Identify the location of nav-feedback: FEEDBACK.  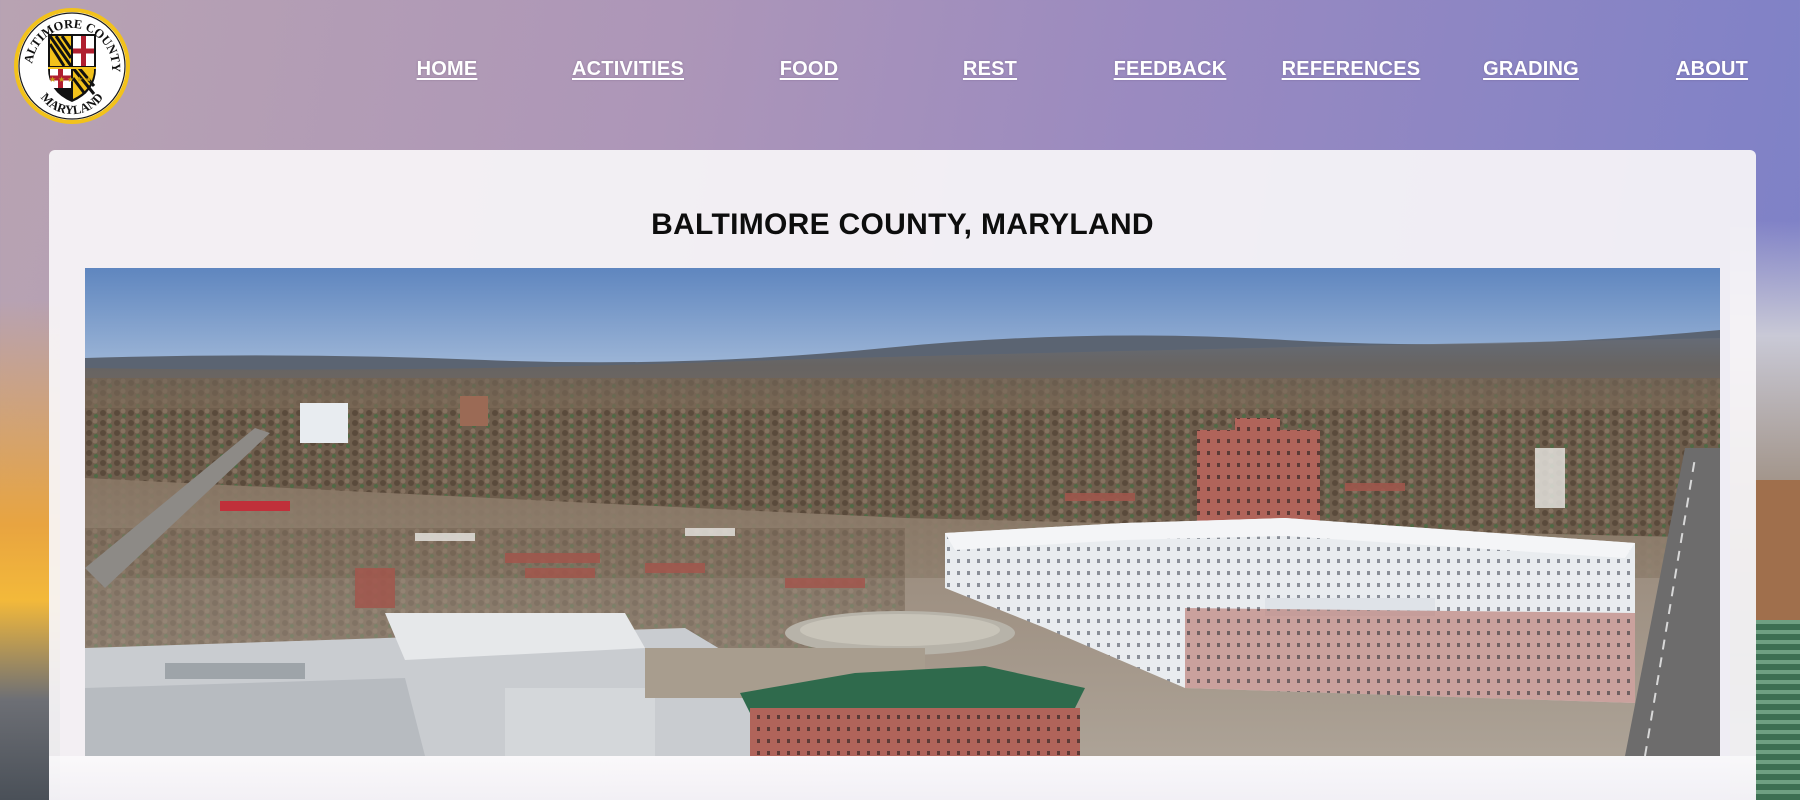
(1170, 69).